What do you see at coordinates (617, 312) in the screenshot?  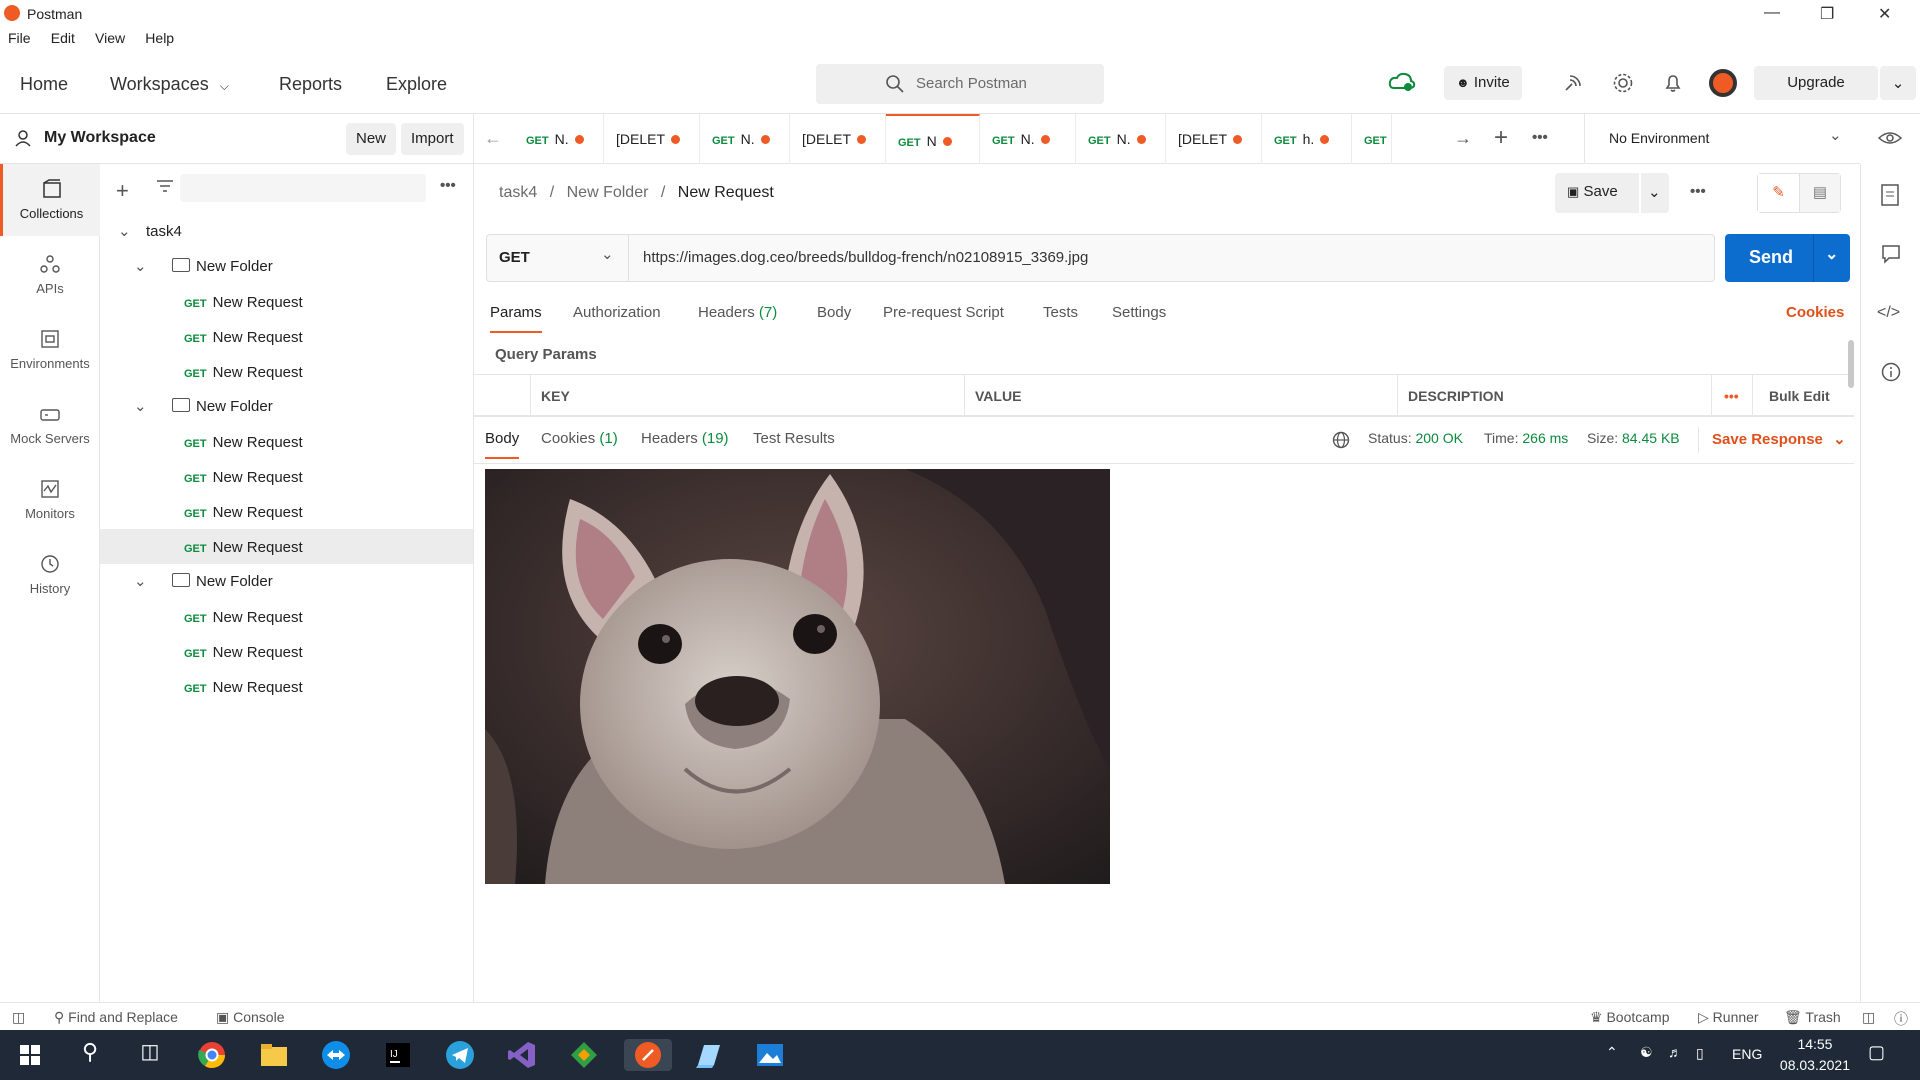 I see `tab-authorization: Authorization` at bounding box center [617, 312].